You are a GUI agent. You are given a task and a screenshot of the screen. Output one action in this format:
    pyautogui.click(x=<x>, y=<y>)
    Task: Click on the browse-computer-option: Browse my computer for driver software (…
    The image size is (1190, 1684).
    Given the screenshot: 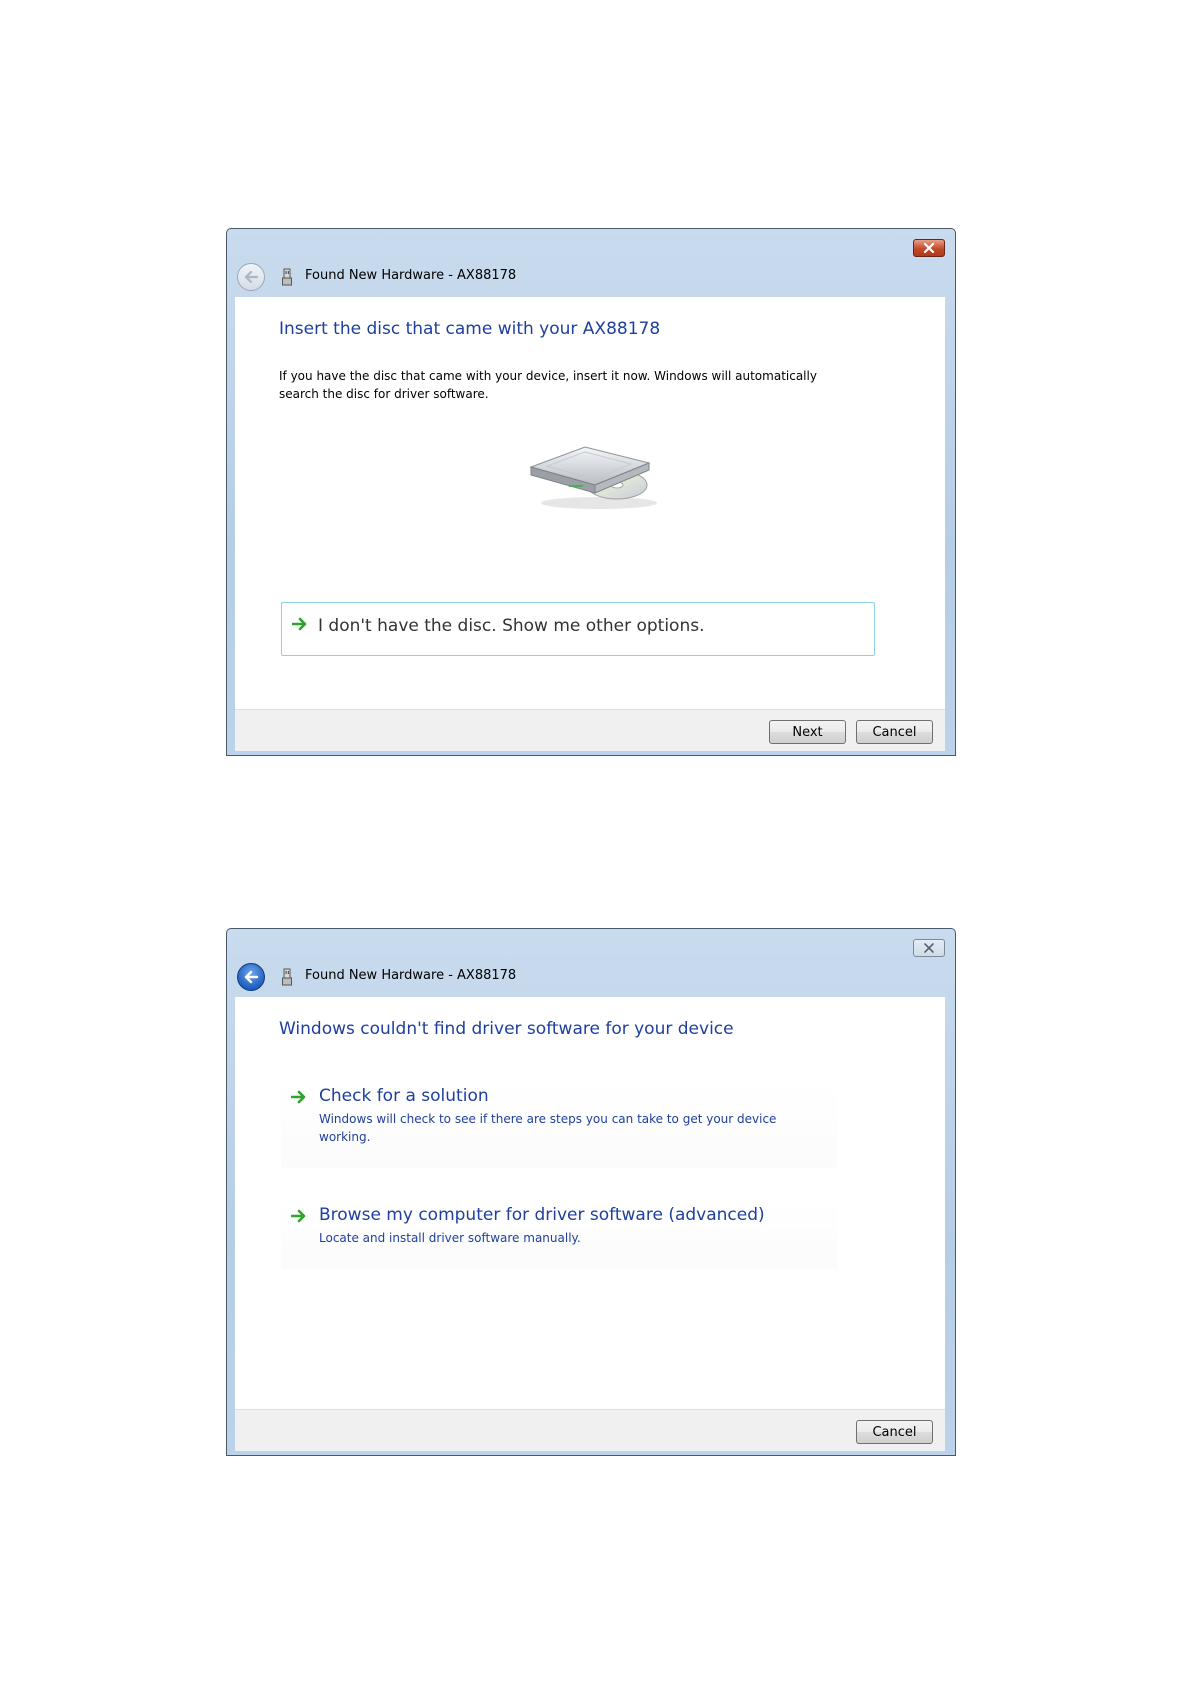 What is the action you would take?
    pyautogui.click(x=559, y=1235)
    